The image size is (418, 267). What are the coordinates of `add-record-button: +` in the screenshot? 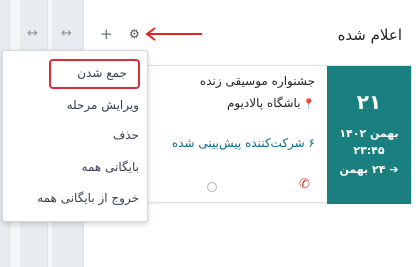 It's located at (106, 34).